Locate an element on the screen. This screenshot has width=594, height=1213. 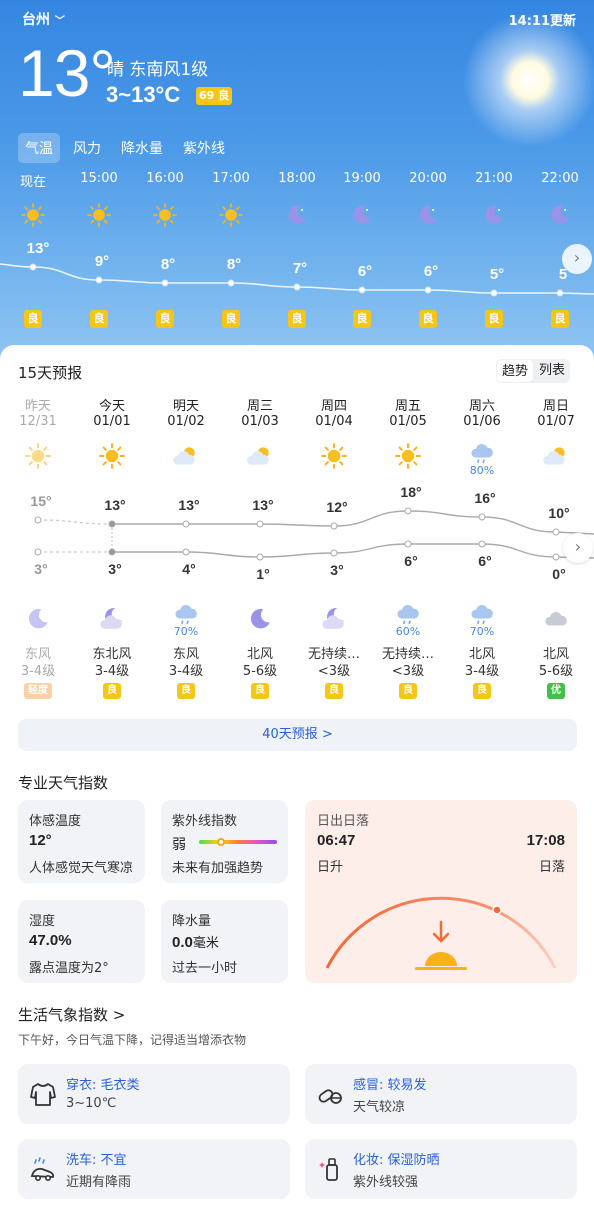
humidity-card: 湿度 47.0% 露点温度为2° is located at coordinates (81, 941).